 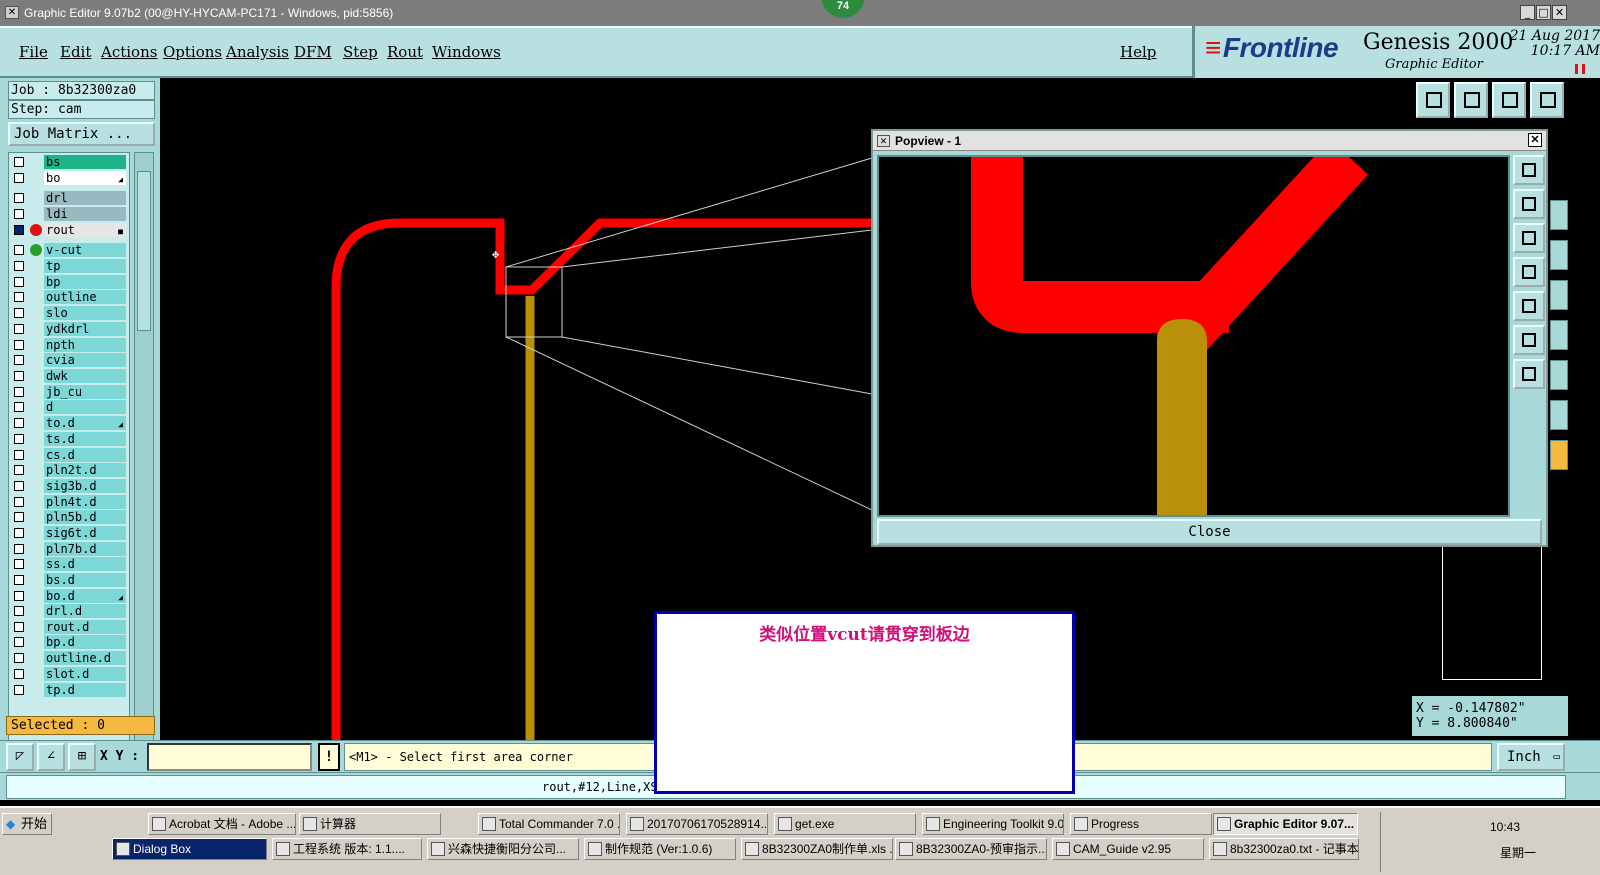 I want to click on layer-row-sig3b-d: sig3b.d, so click(x=69, y=486).